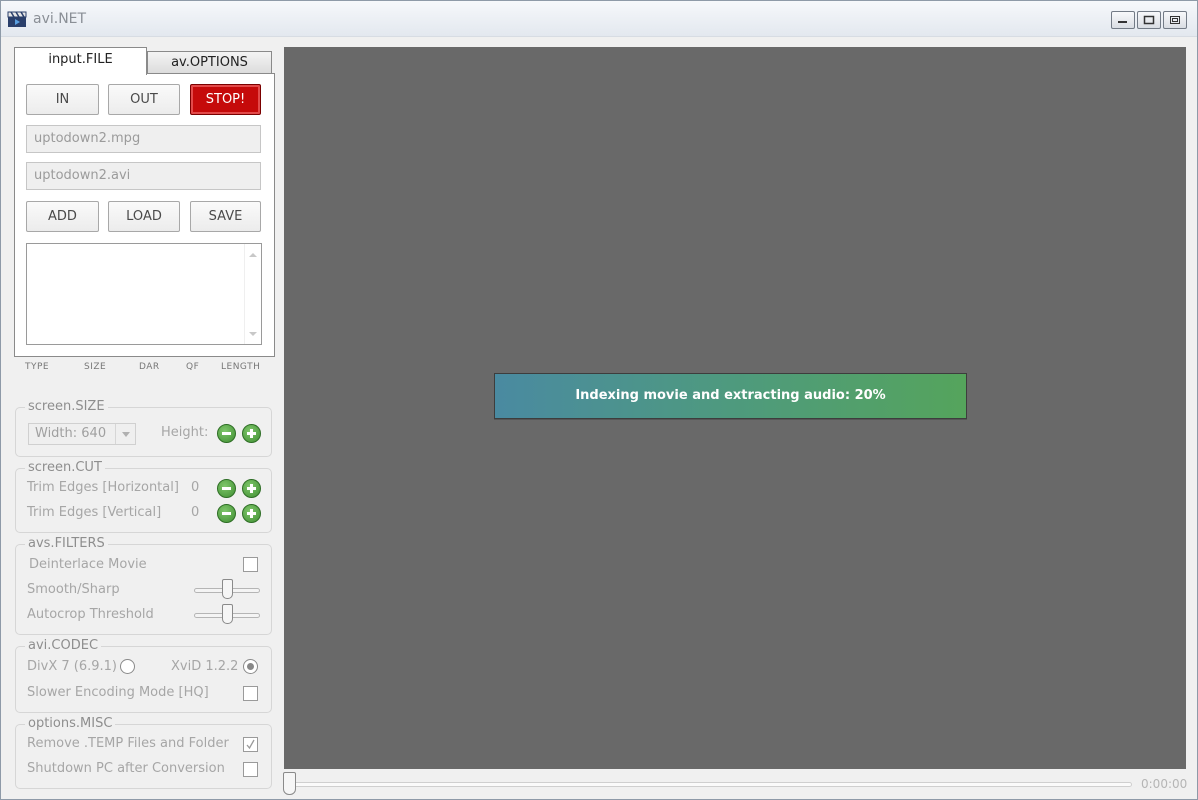 The height and width of the screenshot is (800, 1198). I want to click on trim-horizontal-value: 0, so click(195, 487).